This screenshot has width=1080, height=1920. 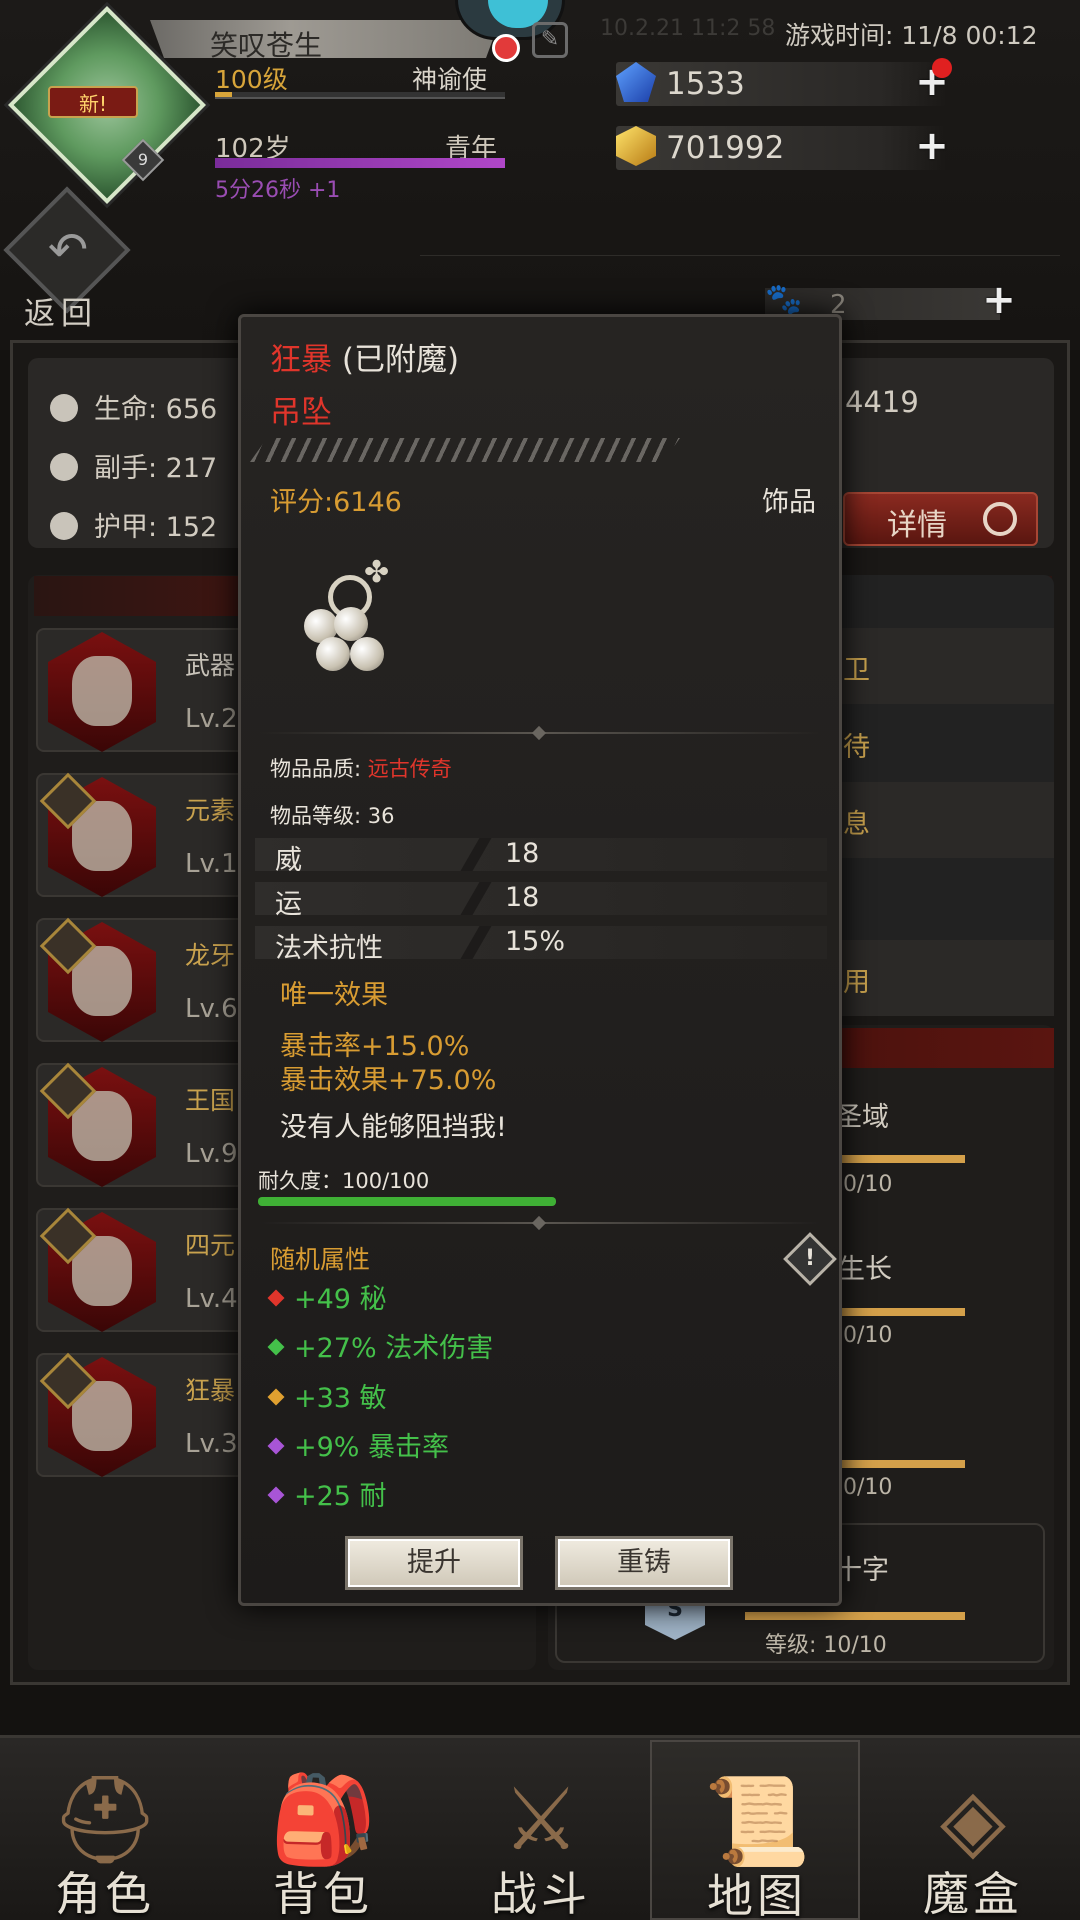 What do you see at coordinates (856, 982) in the screenshot?
I see `right-list-label: 用` at bounding box center [856, 982].